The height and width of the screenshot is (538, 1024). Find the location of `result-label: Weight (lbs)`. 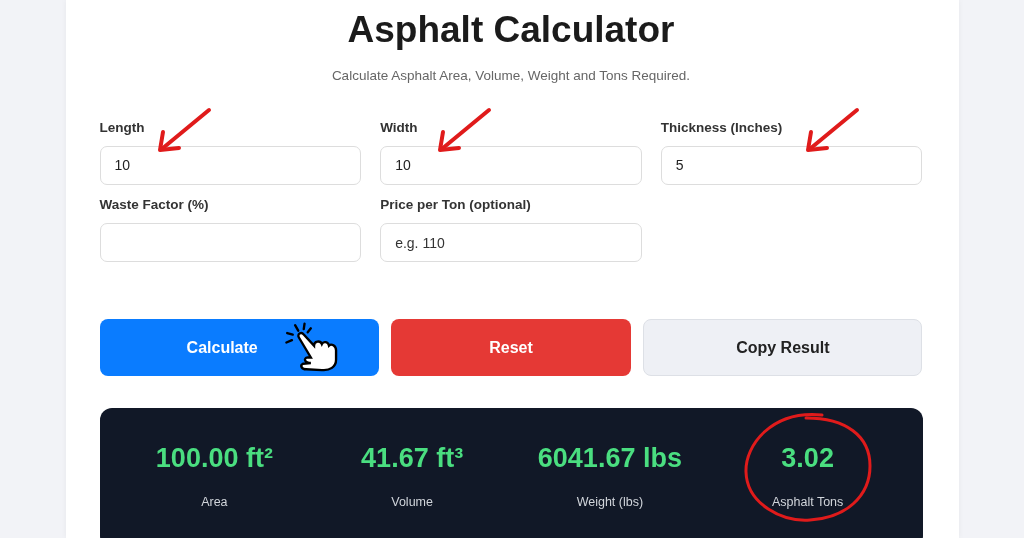

result-label: Weight (lbs) is located at coordinates (610, 502).